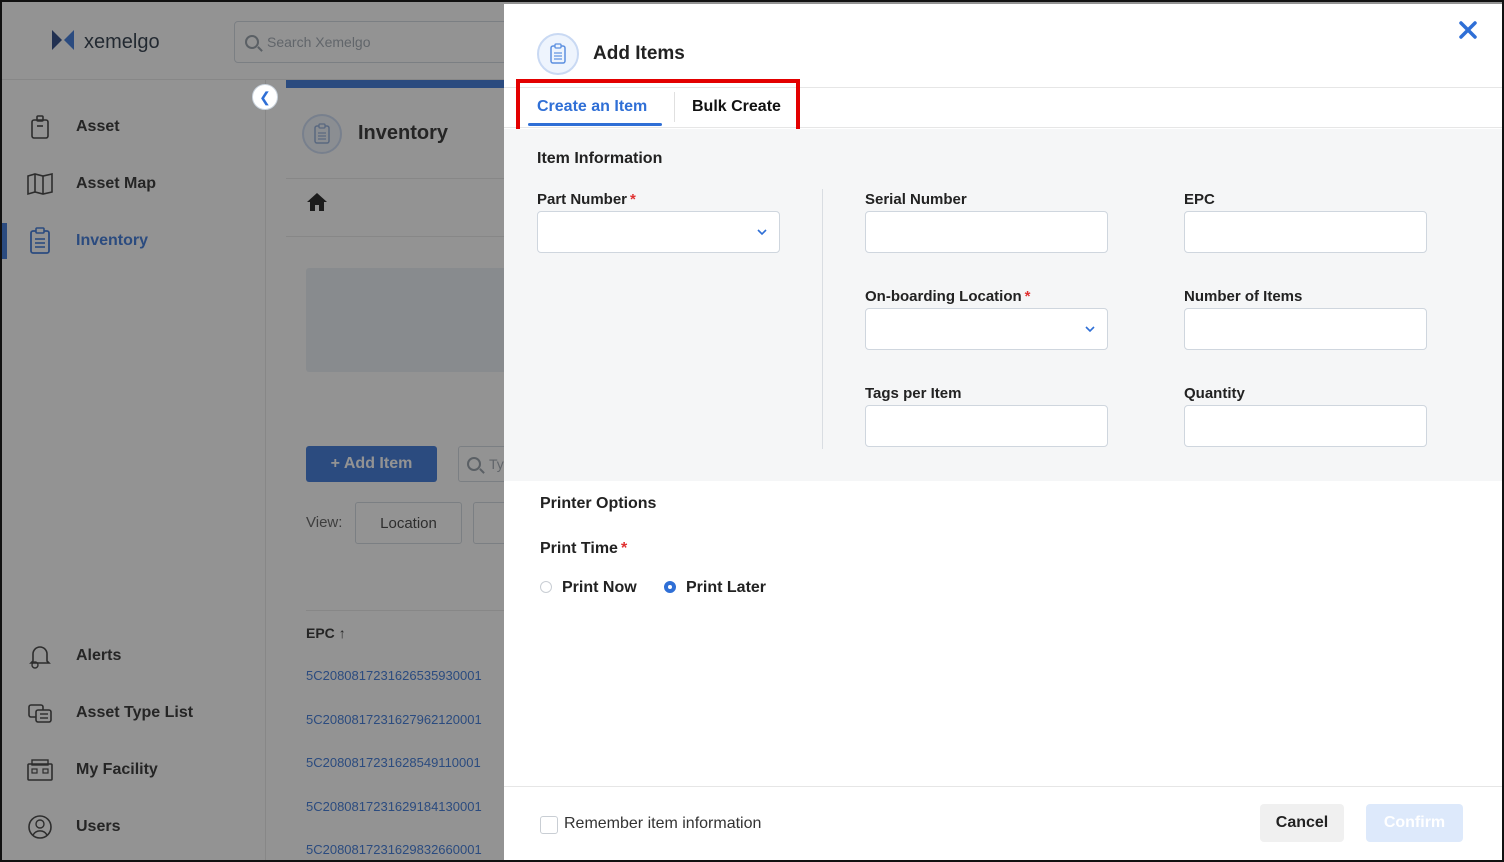 This screenshot has height=862, width=1504. I want to click on cancel-button: Cancel, so click(1302, 823).